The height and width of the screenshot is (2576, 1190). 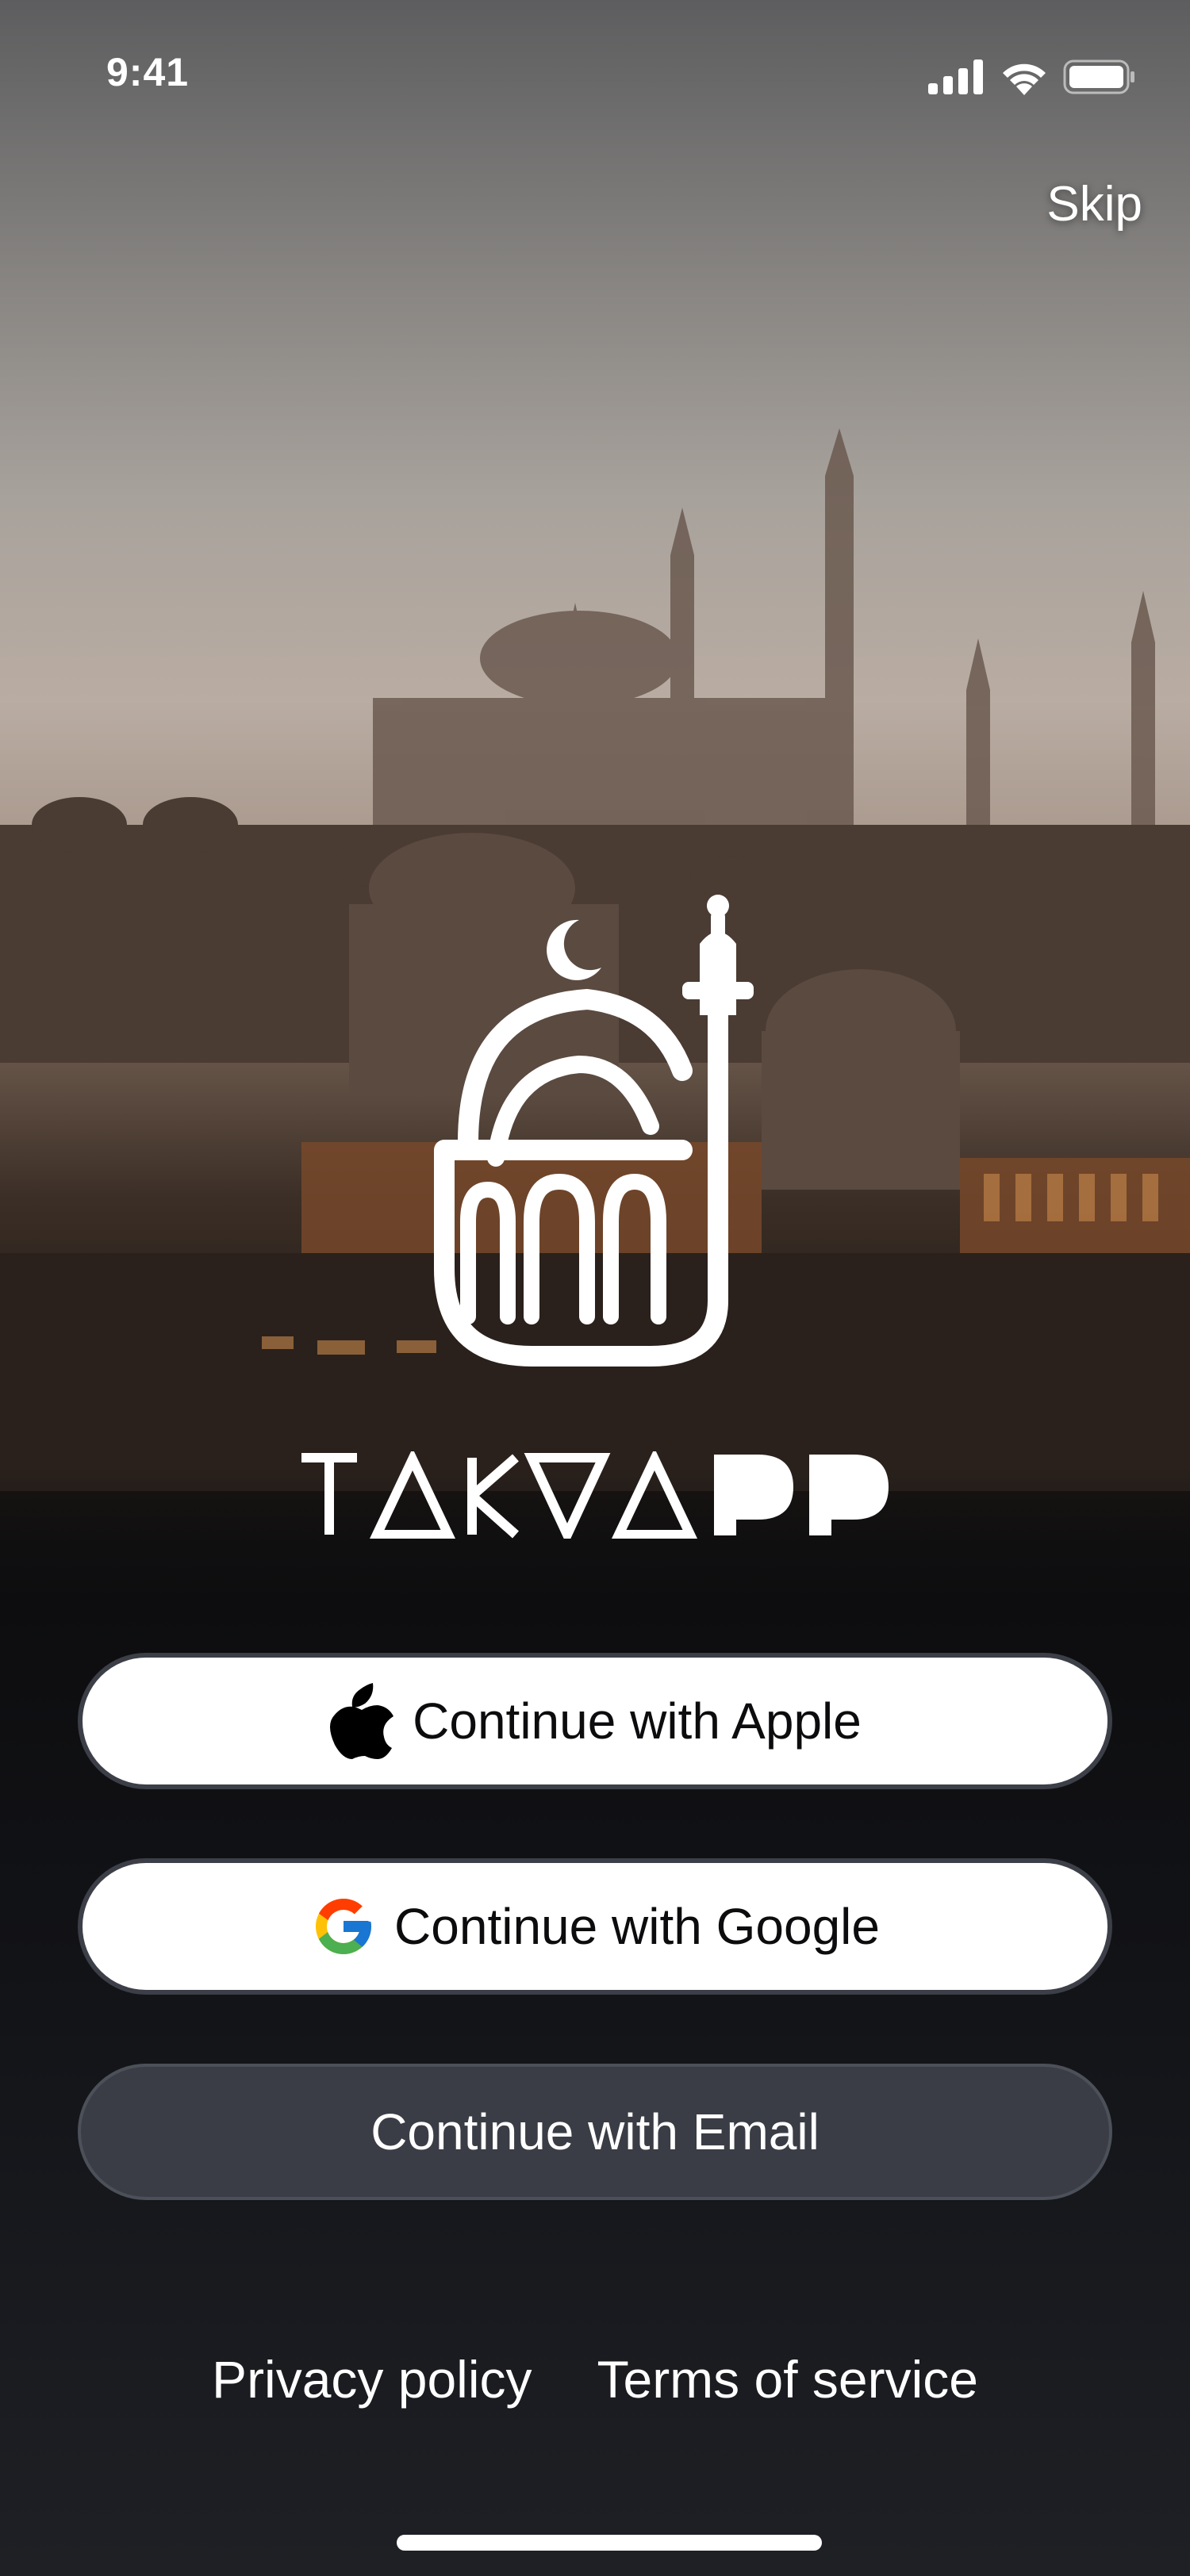 I want to click on continue-with-google-button: Continue with Google, so click(x=595, y=1927).